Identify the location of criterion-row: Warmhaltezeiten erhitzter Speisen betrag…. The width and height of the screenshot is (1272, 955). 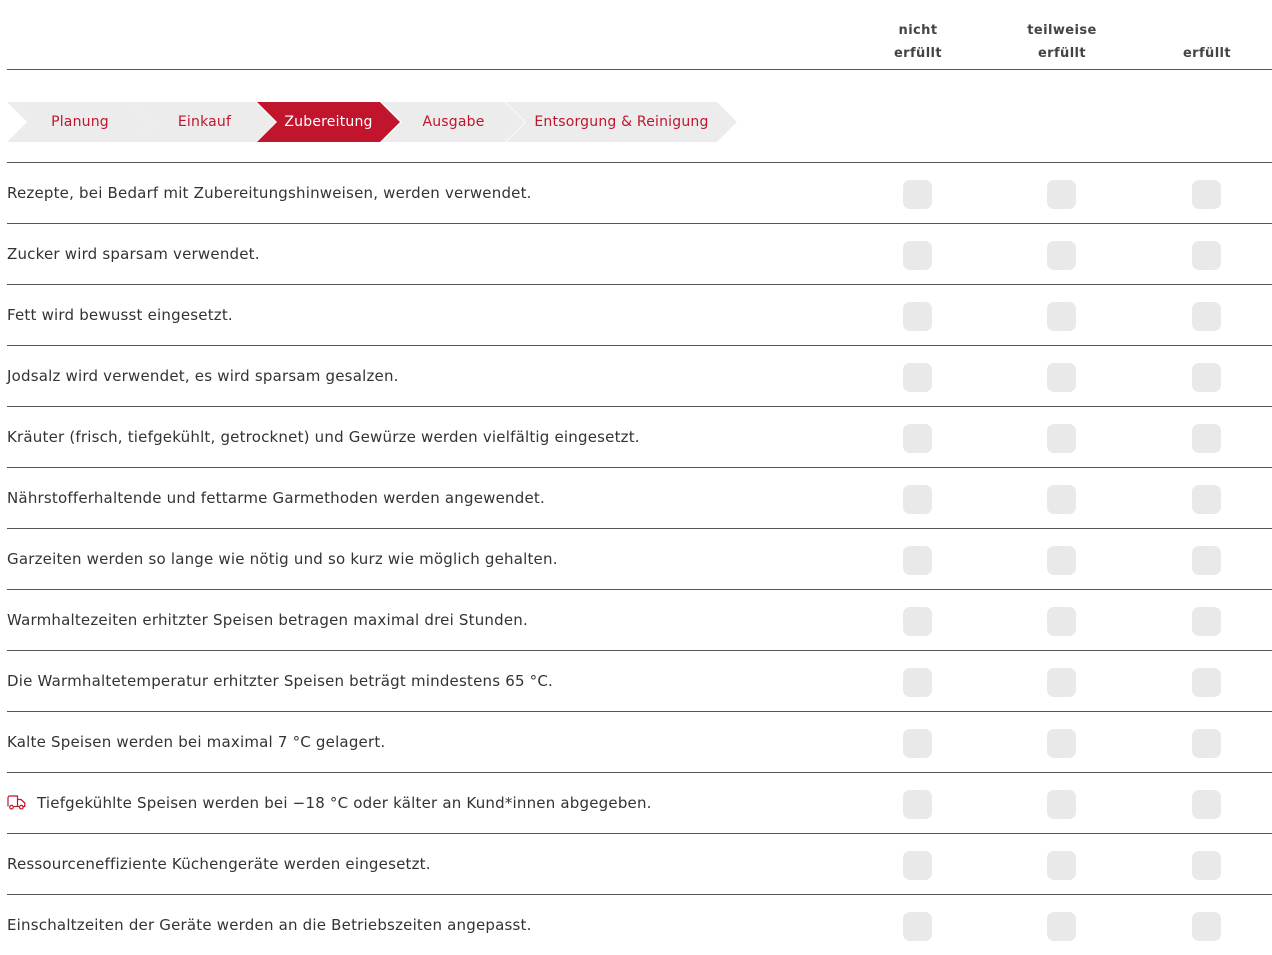
(636, 619).